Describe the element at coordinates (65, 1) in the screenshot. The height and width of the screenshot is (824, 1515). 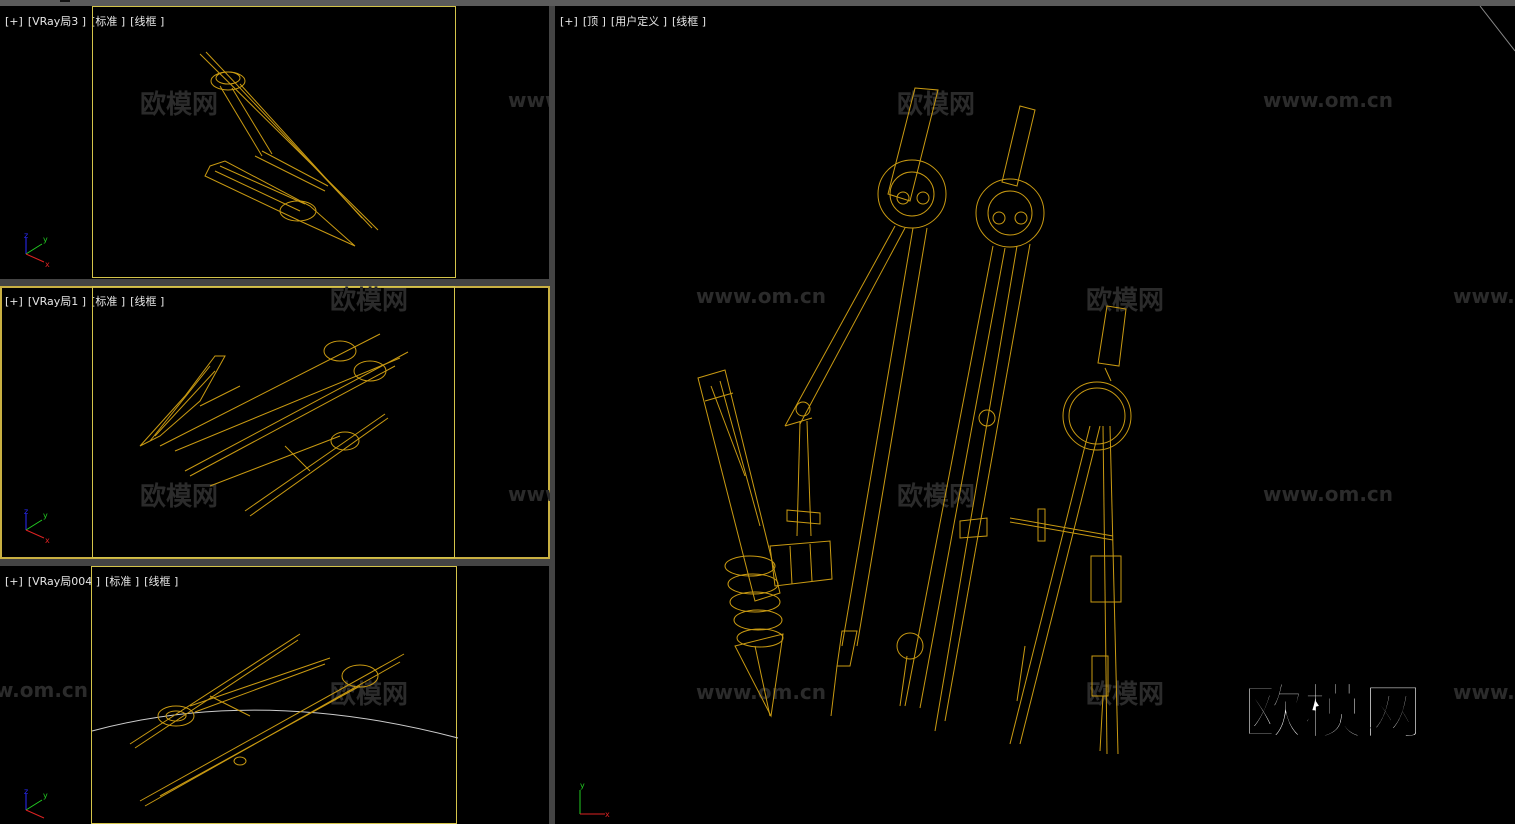
I see `tab-marker` at that location.